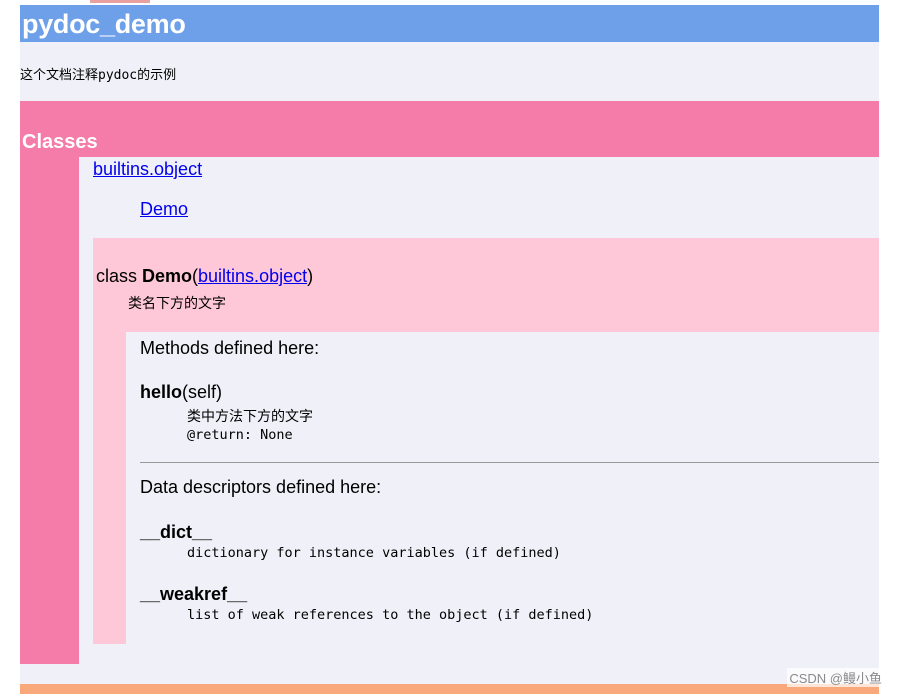 The height and width of the screenshot is (694, 900). What do you see at coordinates (449, 689) in the screenshot?
I see `footer-section-bar` at bounding box center [449, 689].